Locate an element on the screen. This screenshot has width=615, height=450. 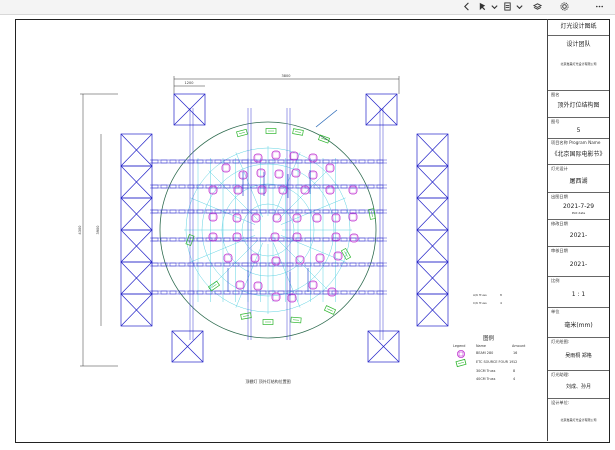
plot-date-sub: Plot date is located at coordinates (578, 213).